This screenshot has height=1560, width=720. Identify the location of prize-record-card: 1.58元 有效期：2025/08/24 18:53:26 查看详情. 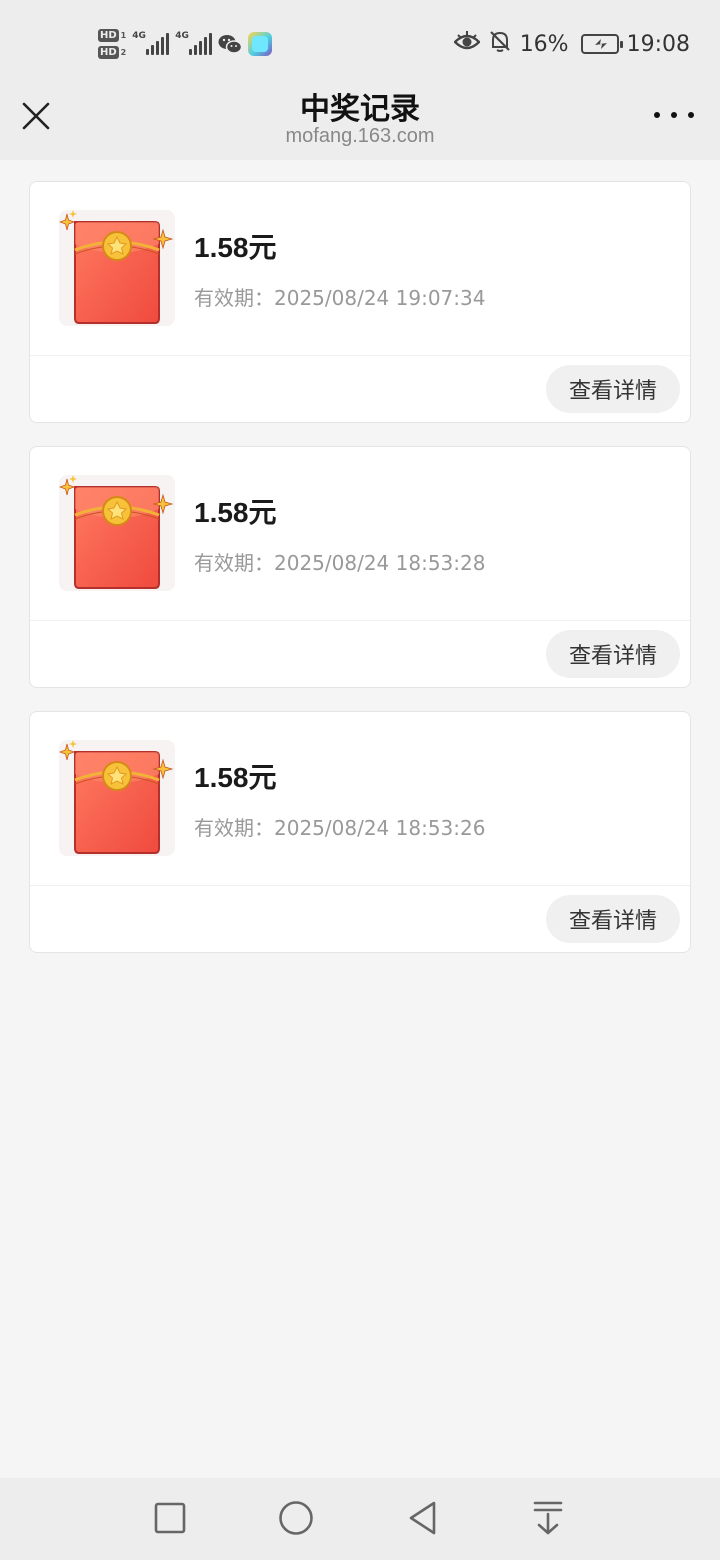
(360, 832).